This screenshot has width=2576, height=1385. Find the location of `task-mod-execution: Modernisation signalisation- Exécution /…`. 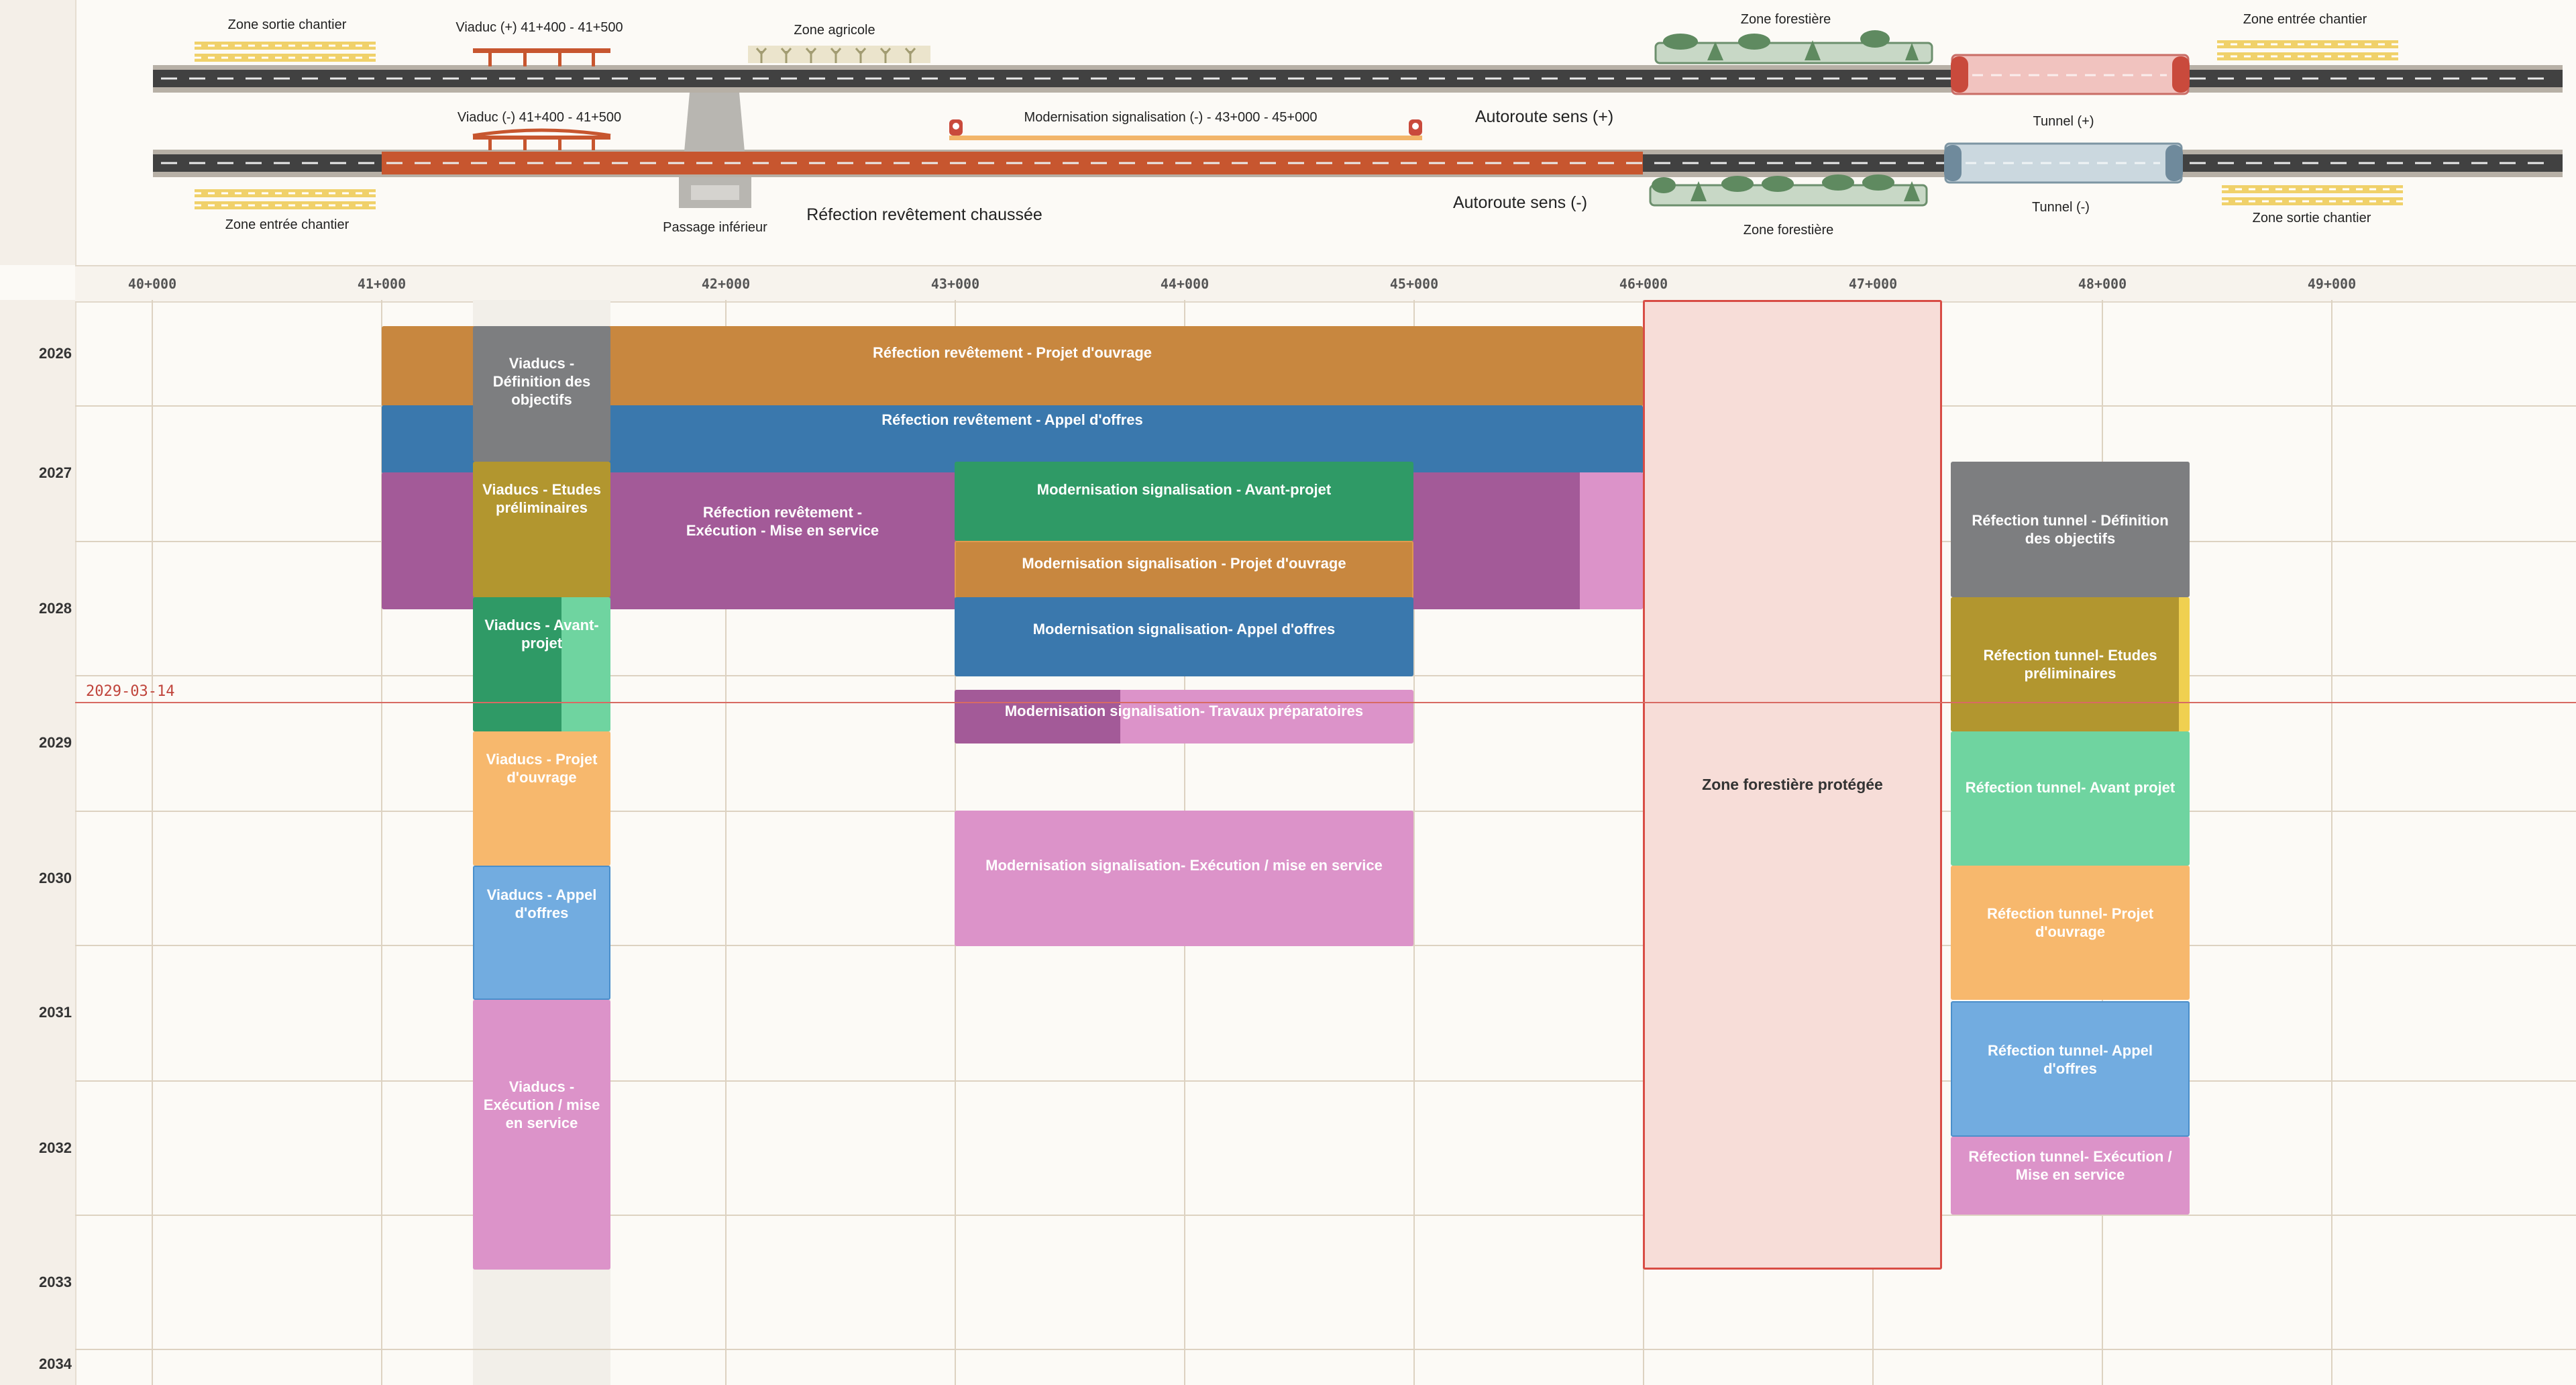

task-mod-execution: Modernisation signalisation- Exécution /… is located at coordinates (1184, 878).